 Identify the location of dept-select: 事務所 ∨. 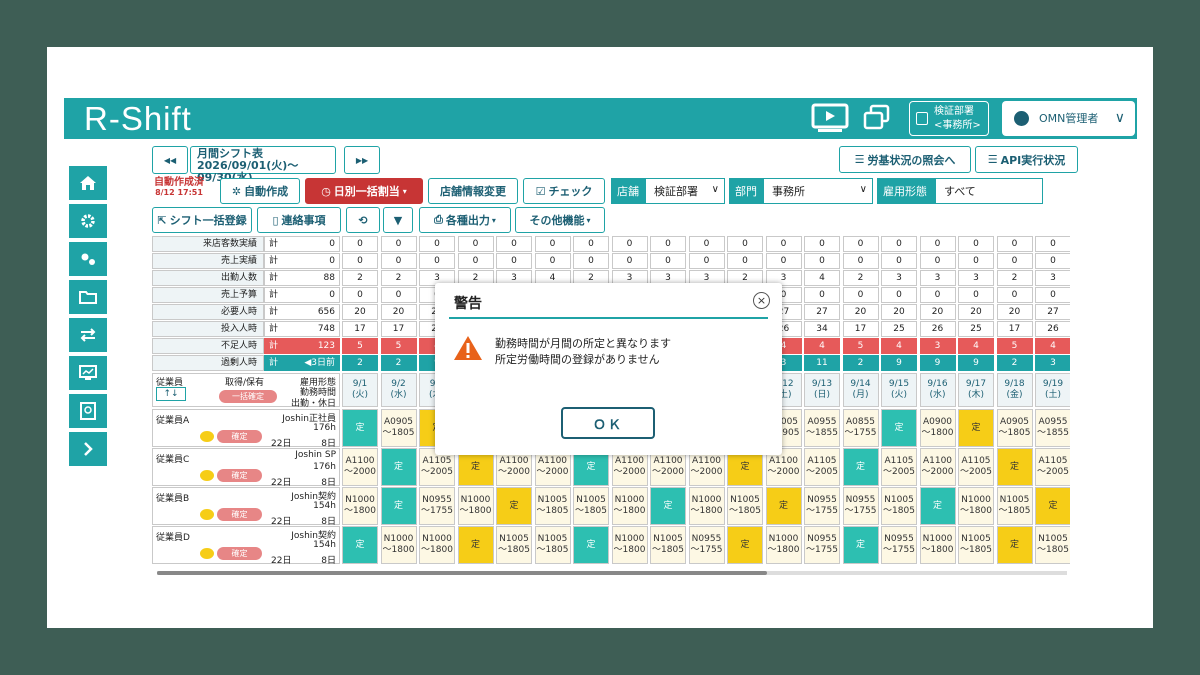
(818, 191).